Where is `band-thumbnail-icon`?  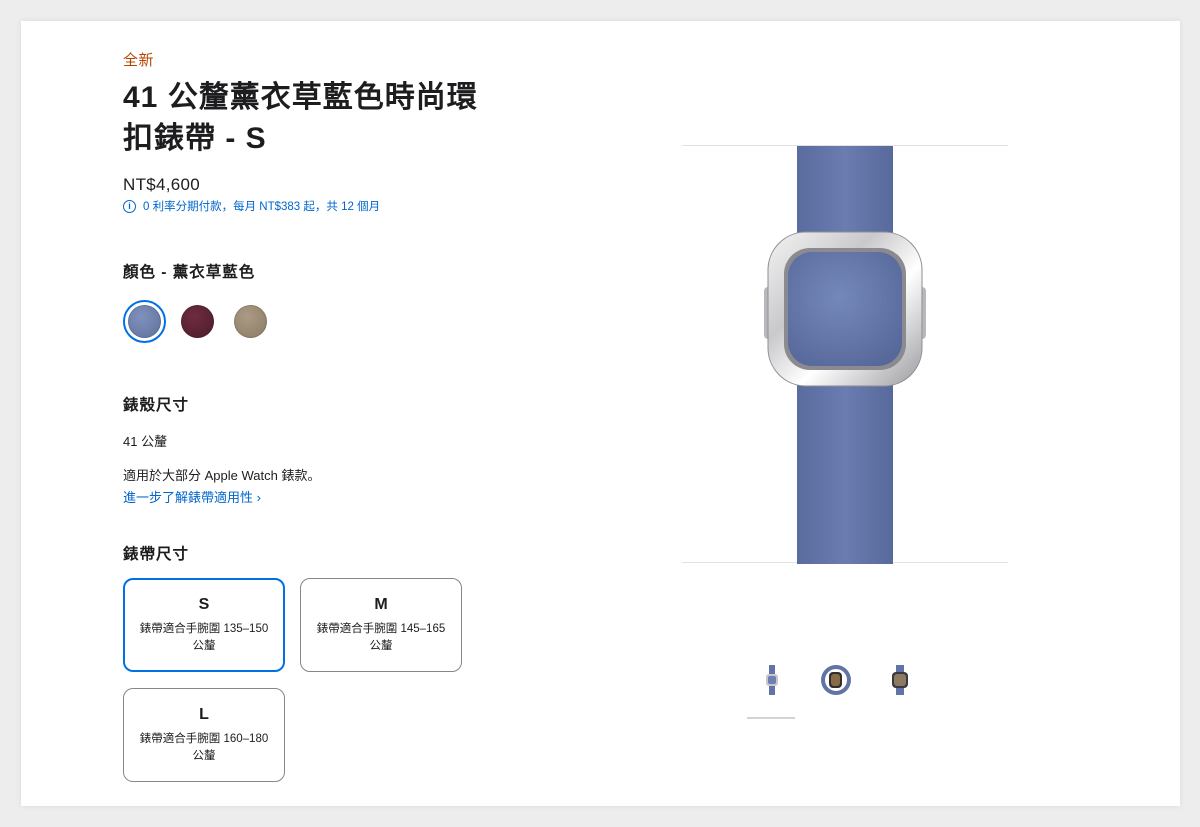
band-thumbnail-icon is located at coordinates (772, 680).